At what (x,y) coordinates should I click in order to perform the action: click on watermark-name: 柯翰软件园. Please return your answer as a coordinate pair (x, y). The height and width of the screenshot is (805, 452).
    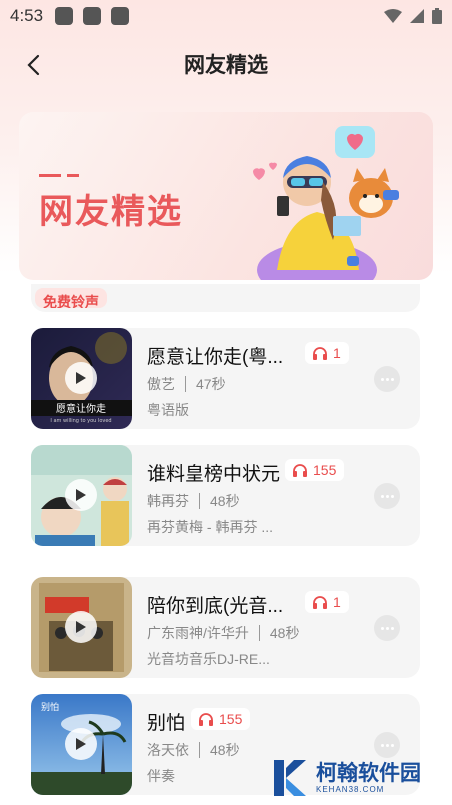
    Looking at the image, I should click on (368, 773).